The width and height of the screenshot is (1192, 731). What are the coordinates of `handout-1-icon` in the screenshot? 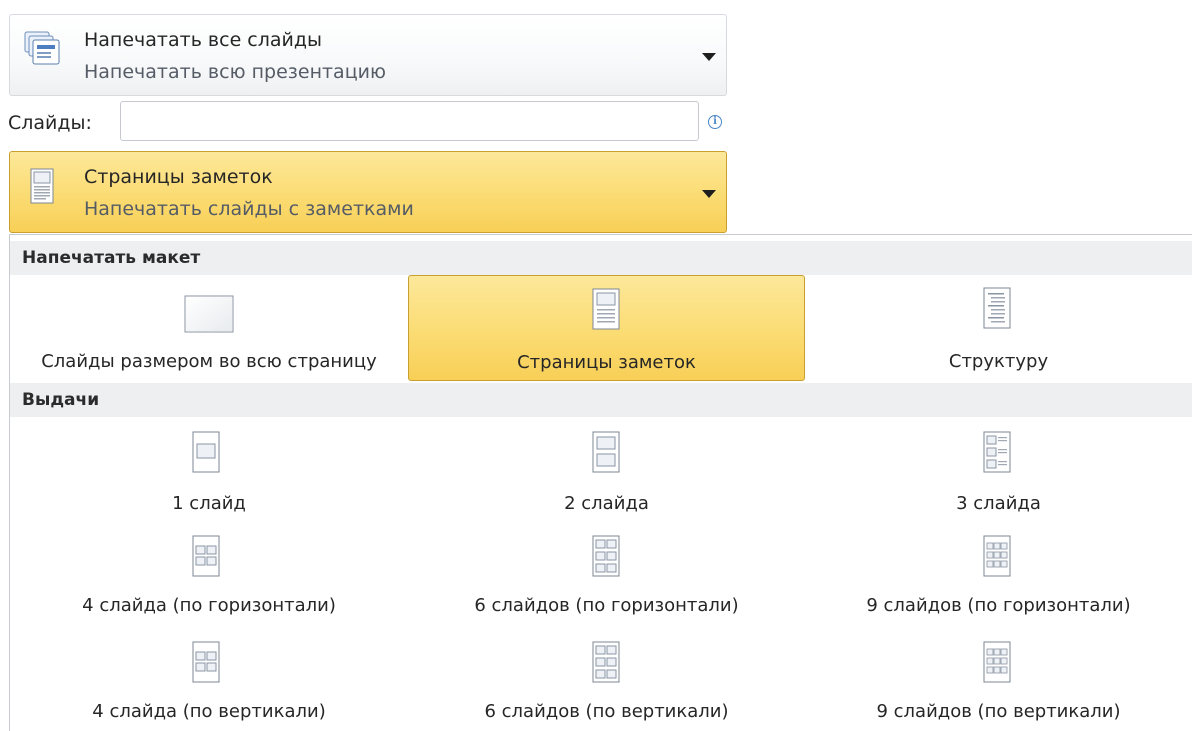 It's located at (206, 452).